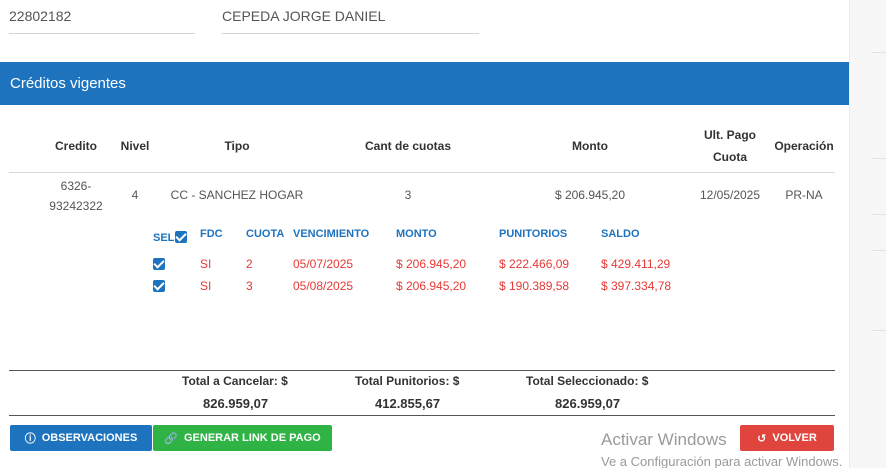 This screenshot has width=886, height=468. What do you see at coordinates (867, 234) in the screenshot?
I see `background-window-edge` at bounding box center [867, 234].